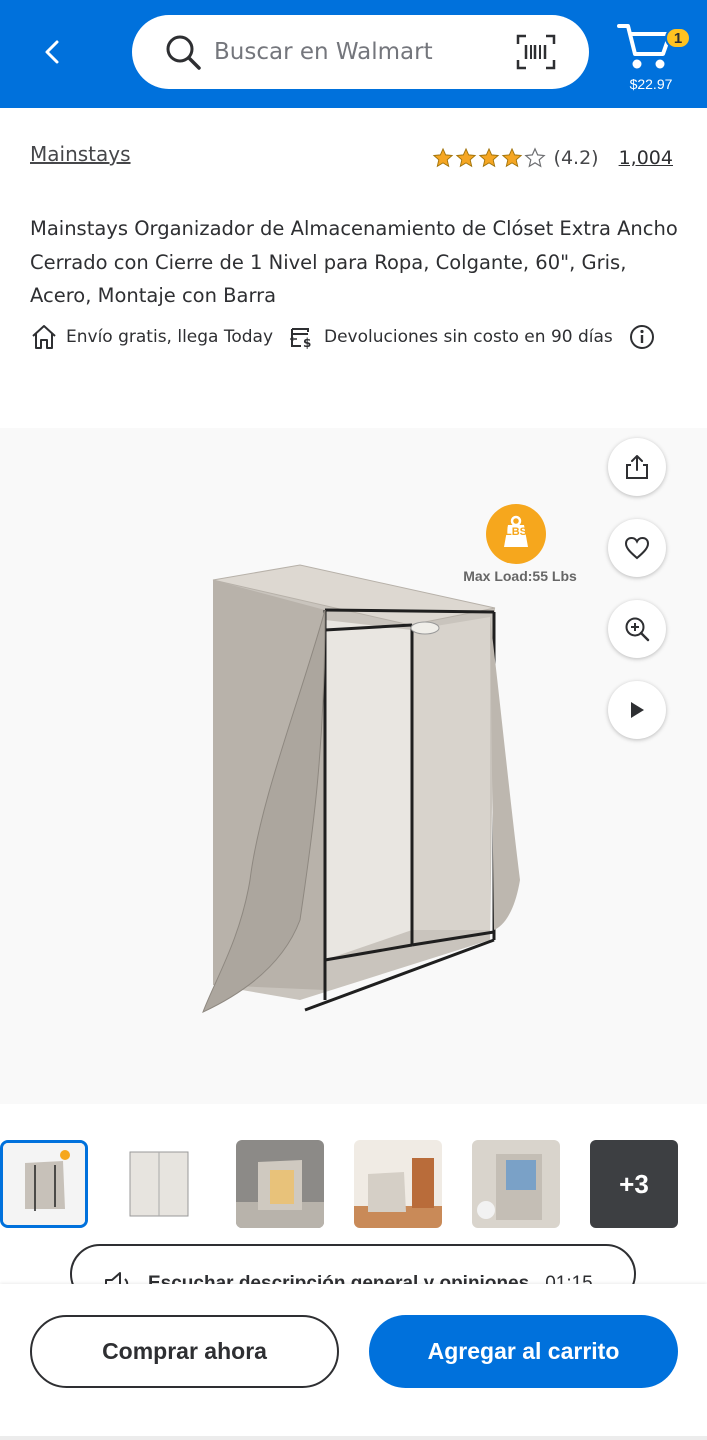 This screenshot has width=707, height=1440. I want to click on add-to-cart-button: Agregar al carrito, so click(523, 1351).